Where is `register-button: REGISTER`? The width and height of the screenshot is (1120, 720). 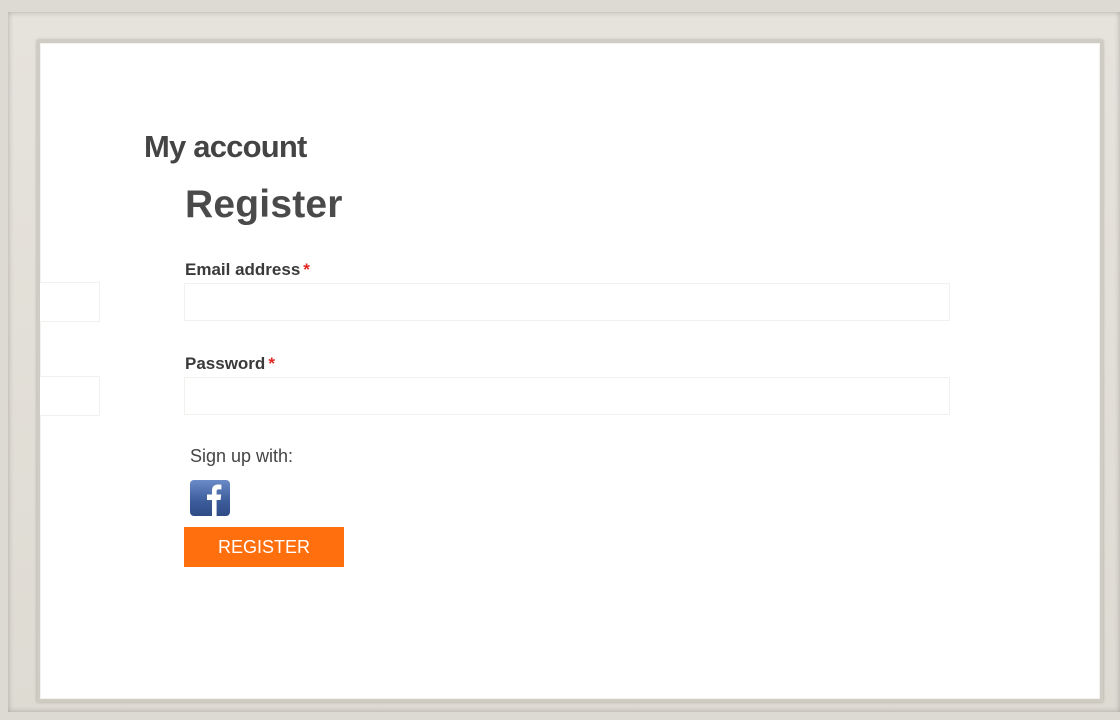
register-button: REGISTER is located at coordinates (264, 547).